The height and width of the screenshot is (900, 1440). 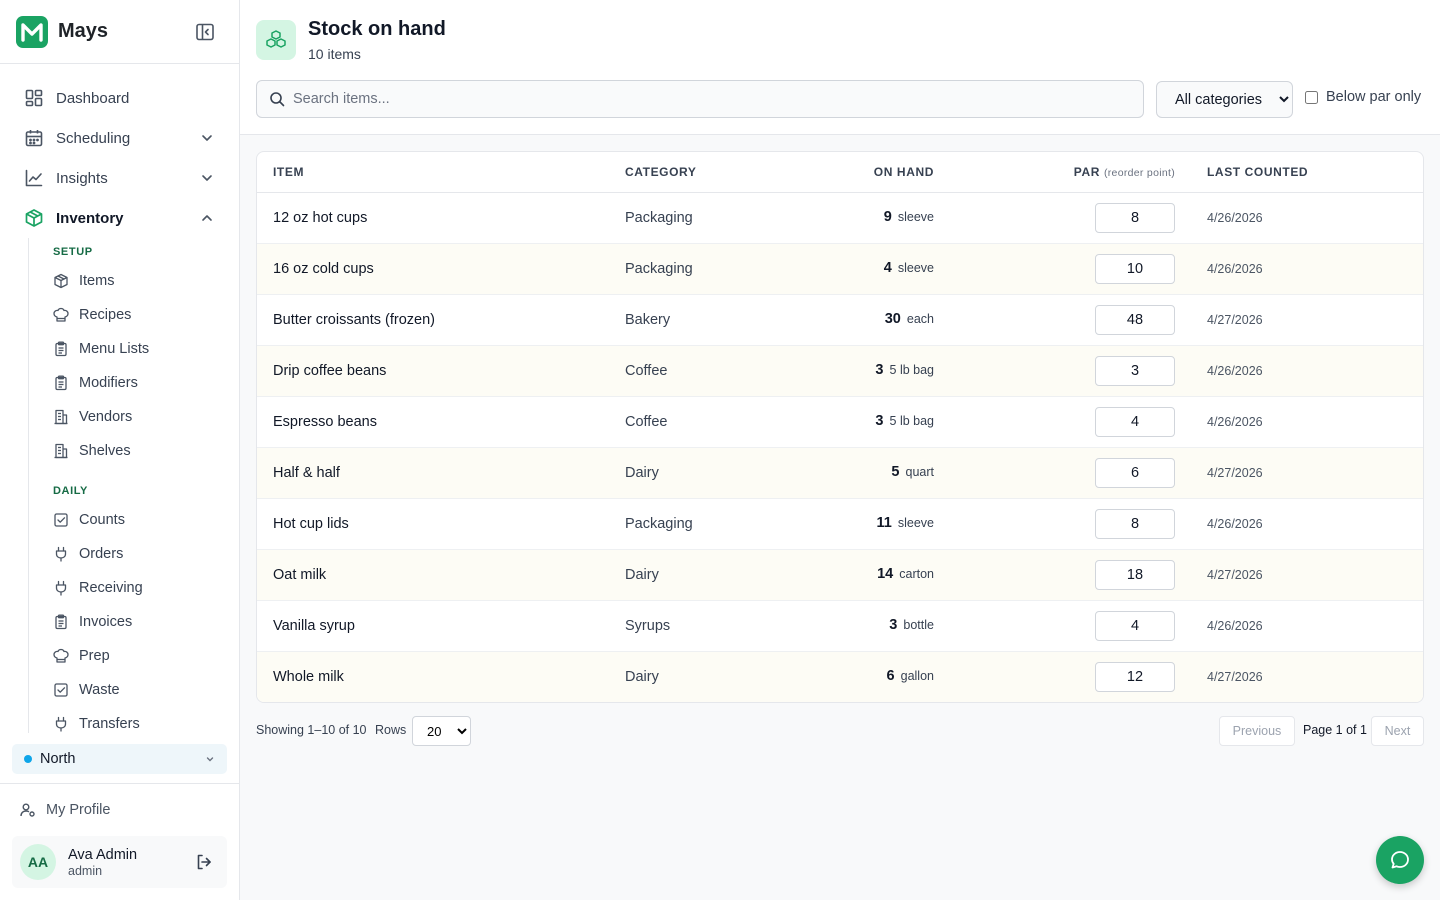 I want to click on item-name: 12 oz hot cups, so click(x=320, y=218).